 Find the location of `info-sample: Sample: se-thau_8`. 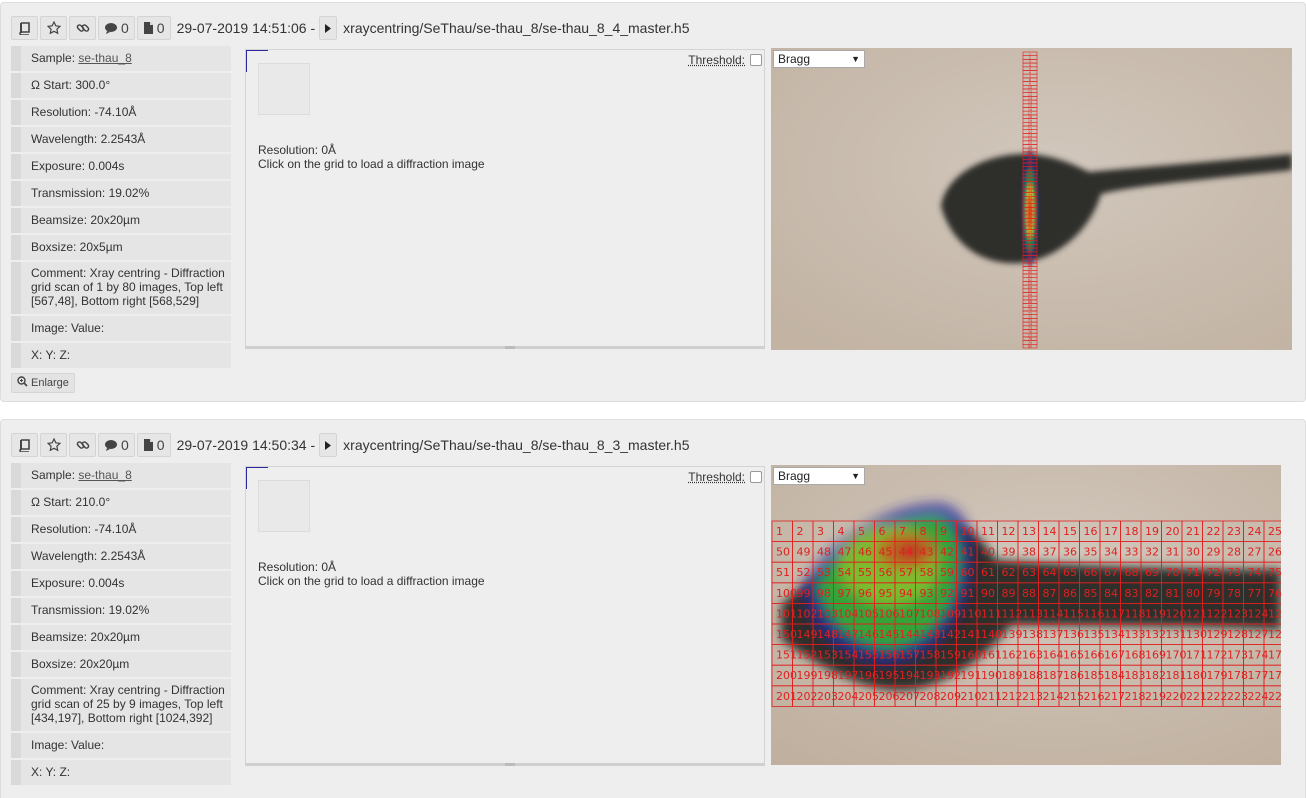

info-sample: Sample: se-thau_8 is located at coordinates (121, 58).